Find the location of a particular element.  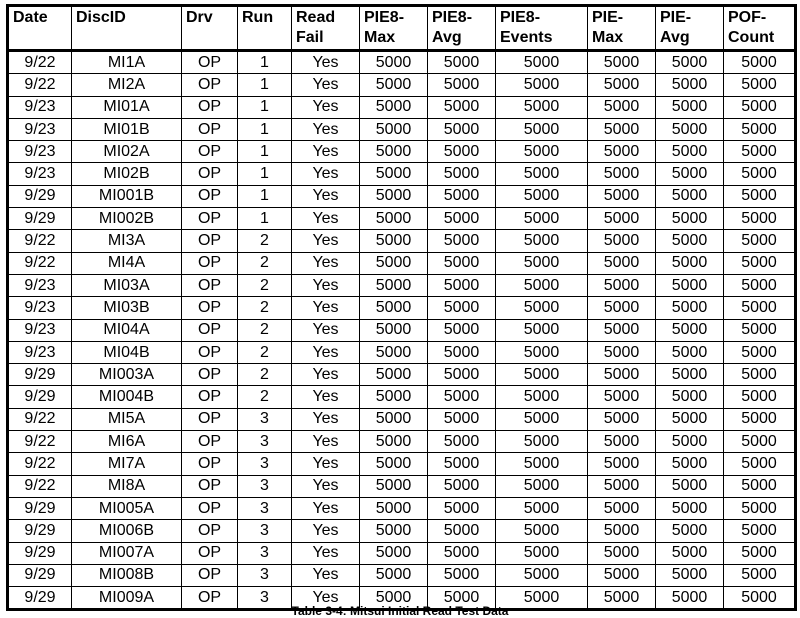

table-row: 9/29 MI002B OP 1 Yes 5000 5000 5000 5000 5000 5000 is located at coordinates (401, 219).